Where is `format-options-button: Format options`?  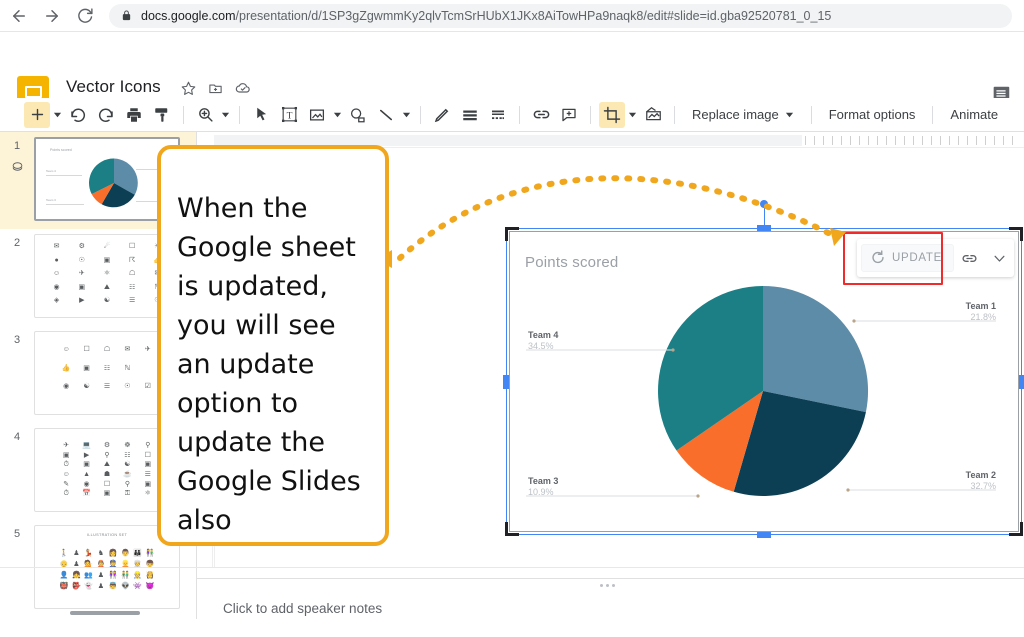
format-options-button: Format options is located at coordinates (872, 115).